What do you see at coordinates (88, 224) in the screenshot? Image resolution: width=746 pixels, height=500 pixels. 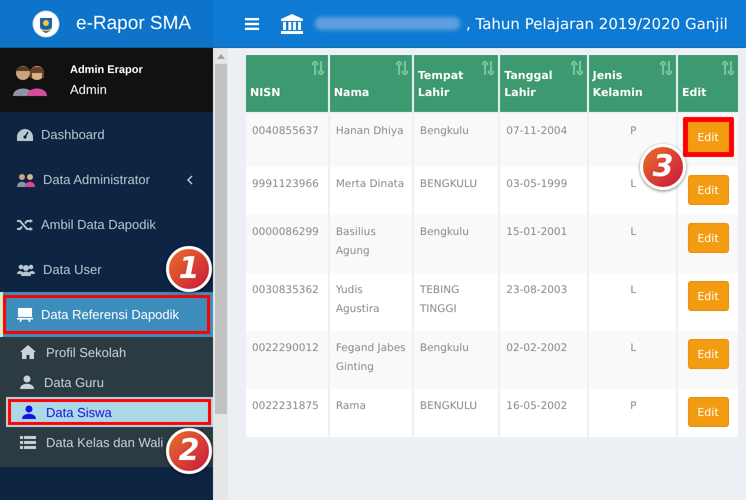 I see `sidebar-menu-item: Ambil Data Dapodik` at bounding box center [88, 224].